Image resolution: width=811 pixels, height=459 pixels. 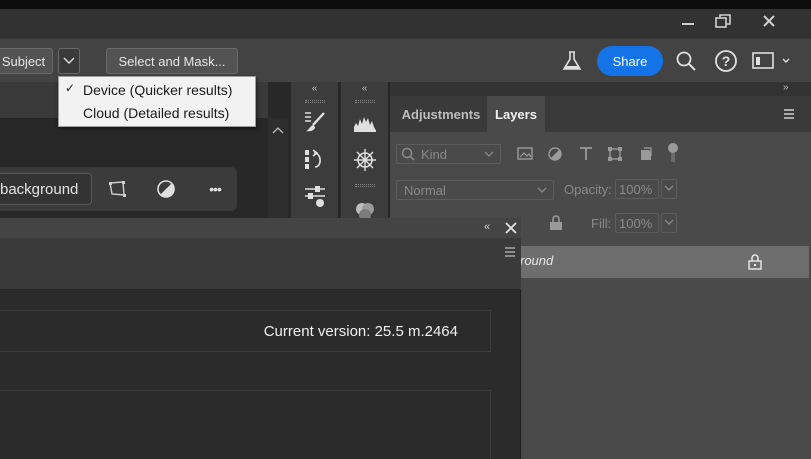 I want to click on opacity-value: 100%, so click(x=636, y=189).